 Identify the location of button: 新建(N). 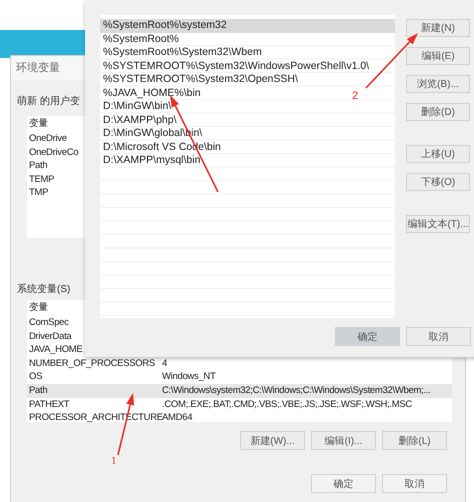
(438, 28).